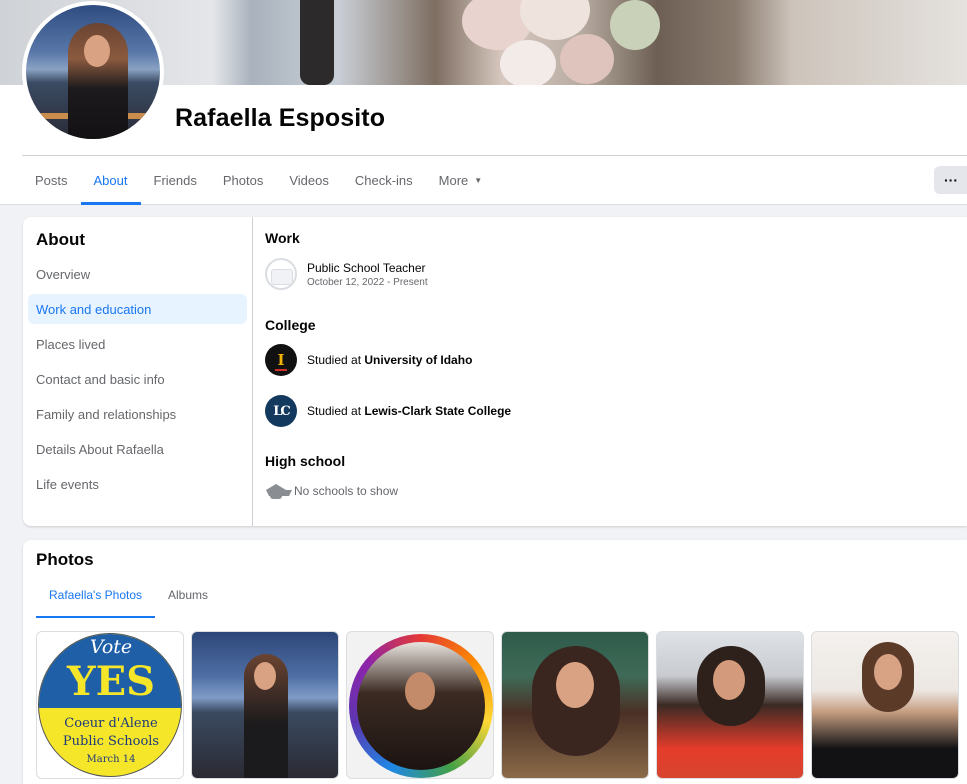 This screenshot has height=784, width=967. I want to click on work-section-title: Work, so click(282, 238).